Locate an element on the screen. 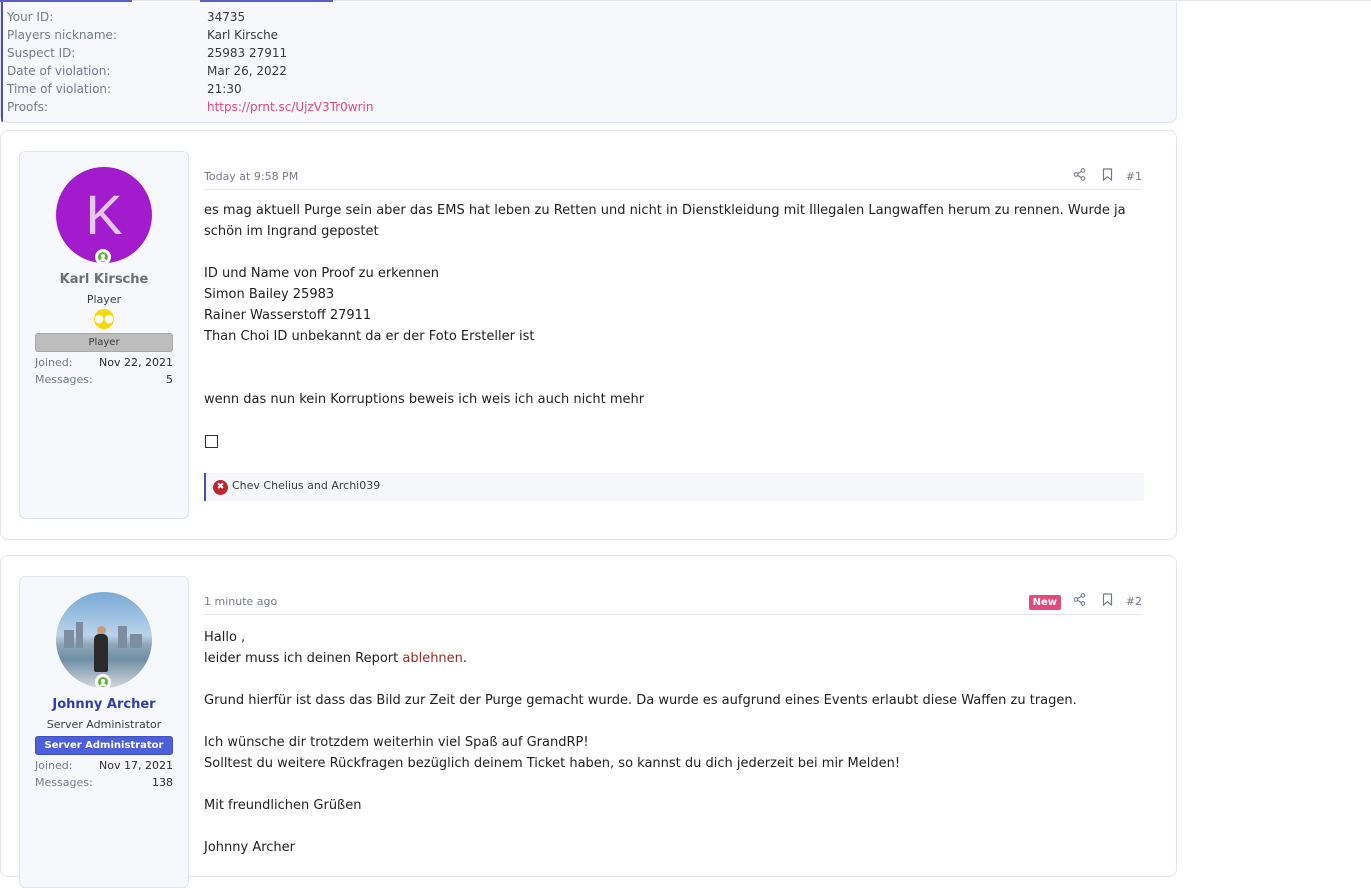 Image resolution: width=1371 pixels, height=888 pixels. info-value: Mar 26, 2022 is located at coordinates (247, 71).